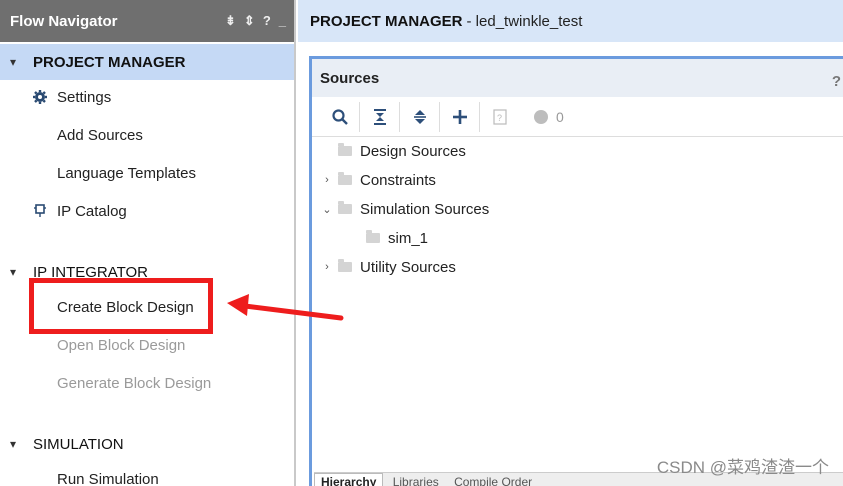 The height and width of the screenshot is (486, 843). What do you see at coordinates (147, 21) in the screenshot?
I see `flow-navigator-header: Flow Navigator ⇟ ⇕ ? _` at bounding box center [147, 21].